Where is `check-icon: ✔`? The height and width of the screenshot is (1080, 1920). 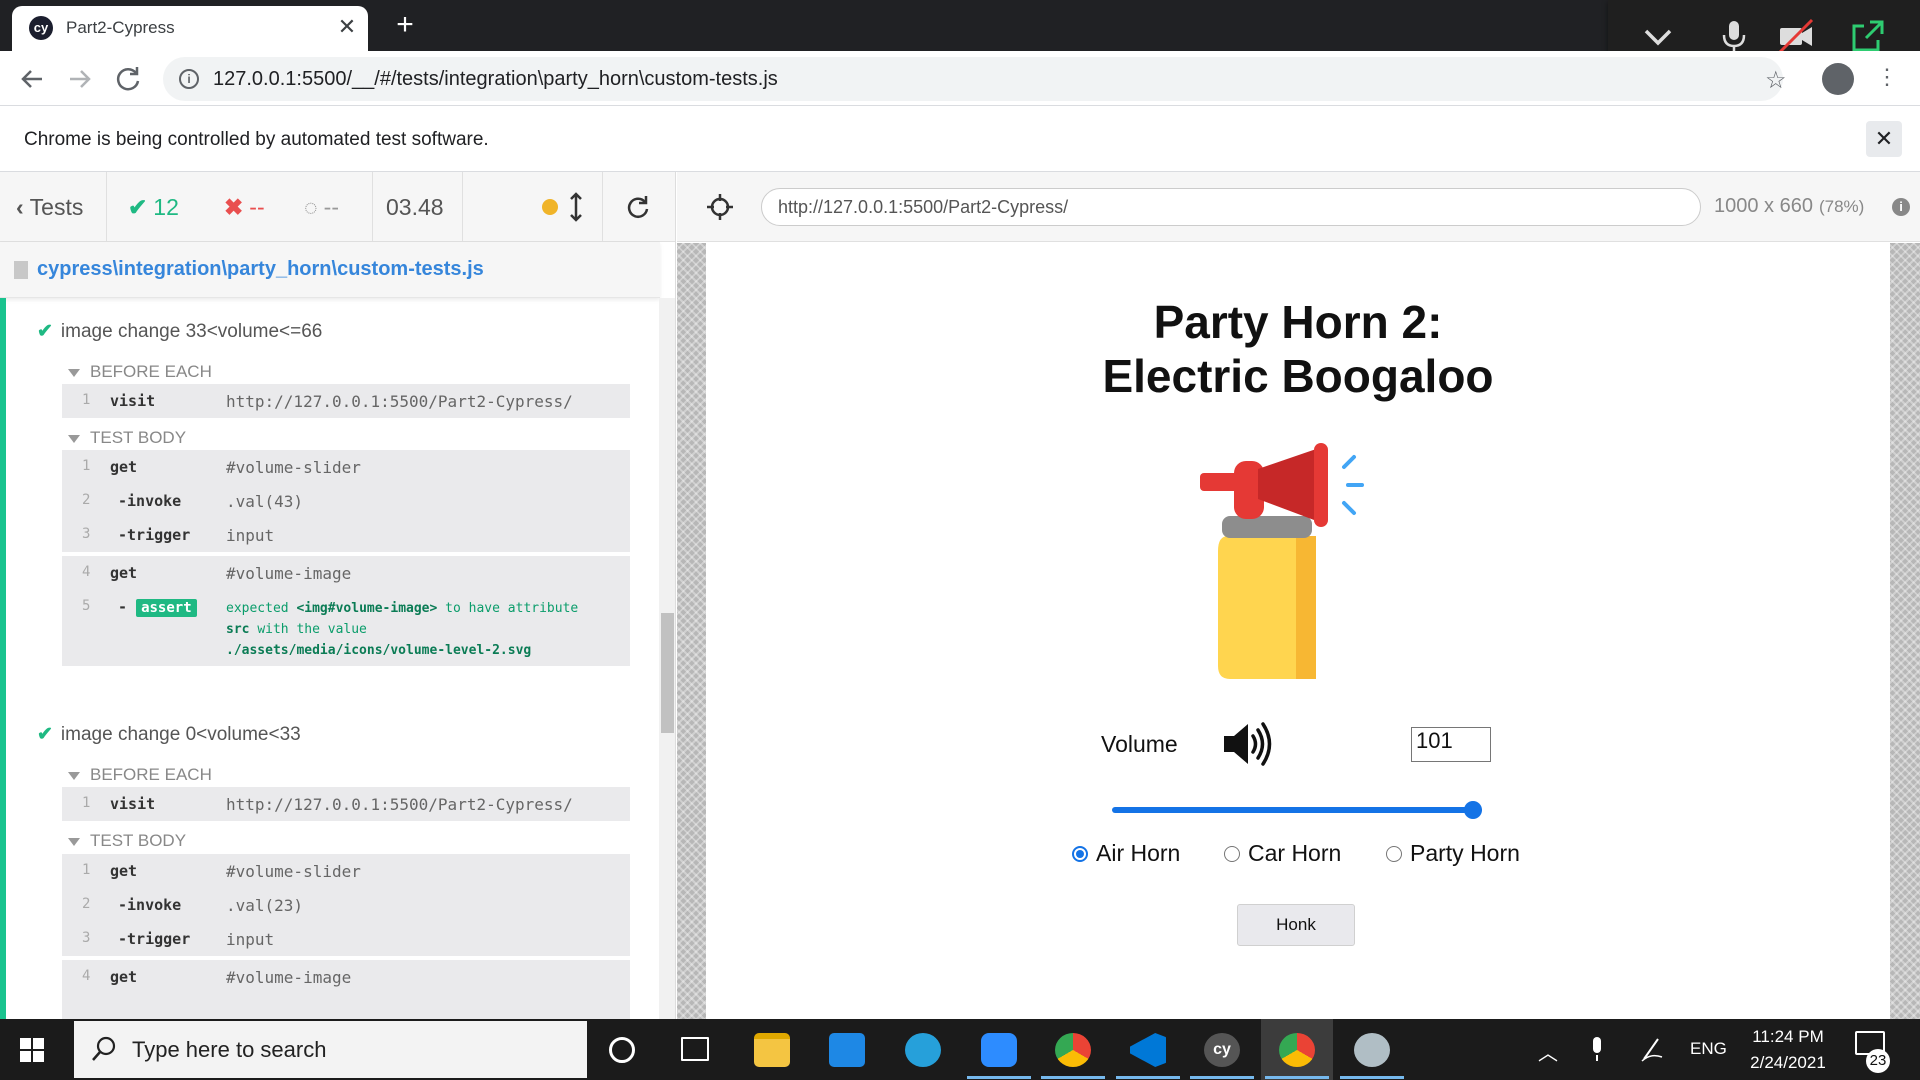
check-icon: ✔ is located at coordinates (138, 207).